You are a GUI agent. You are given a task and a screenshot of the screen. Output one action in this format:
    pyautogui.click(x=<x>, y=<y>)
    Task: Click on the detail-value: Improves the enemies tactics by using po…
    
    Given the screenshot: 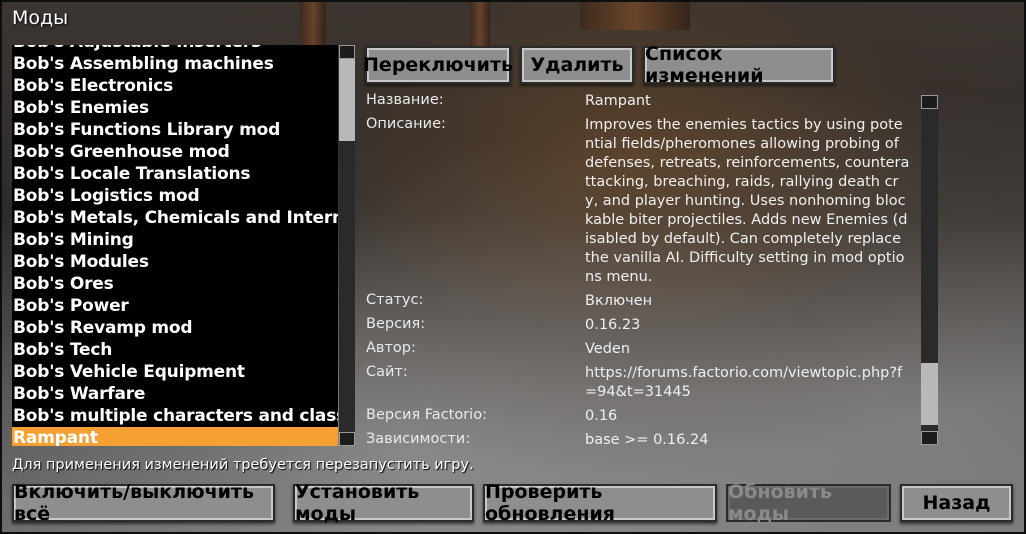 What is the action you would take?
    pyautogui.click(x=747, y=201)
    